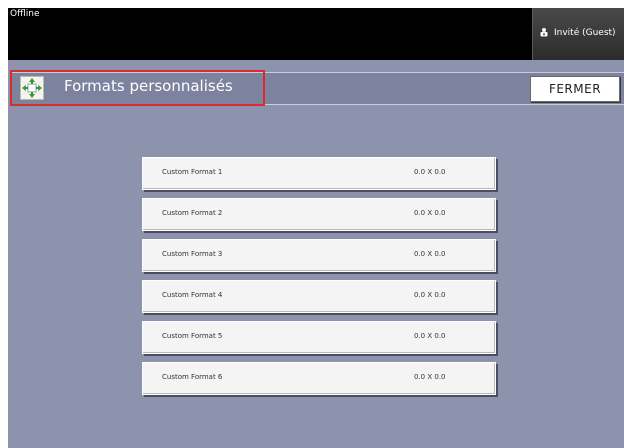 The width and height of the screenshot is (624, 448). I want to click on custom-format-name: Custom Format 1, so click(192, 172).